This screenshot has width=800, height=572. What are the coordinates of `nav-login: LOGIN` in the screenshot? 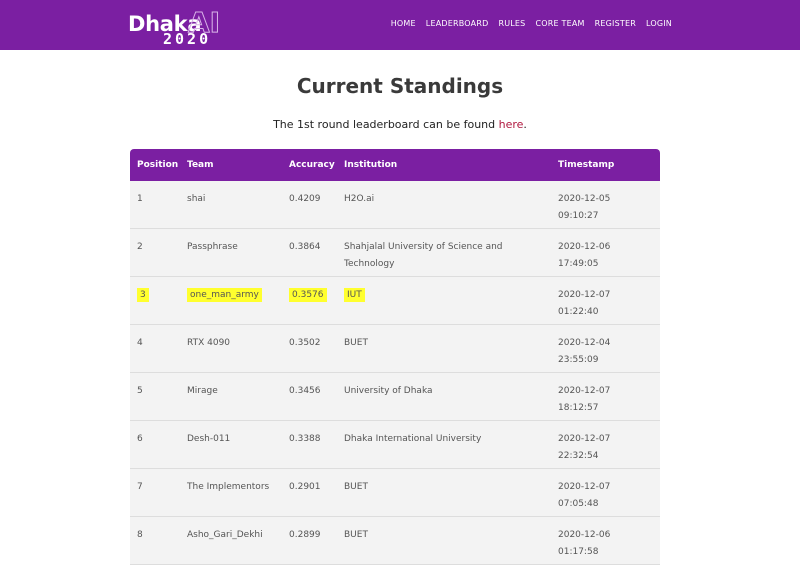 It's located at (659, 23).